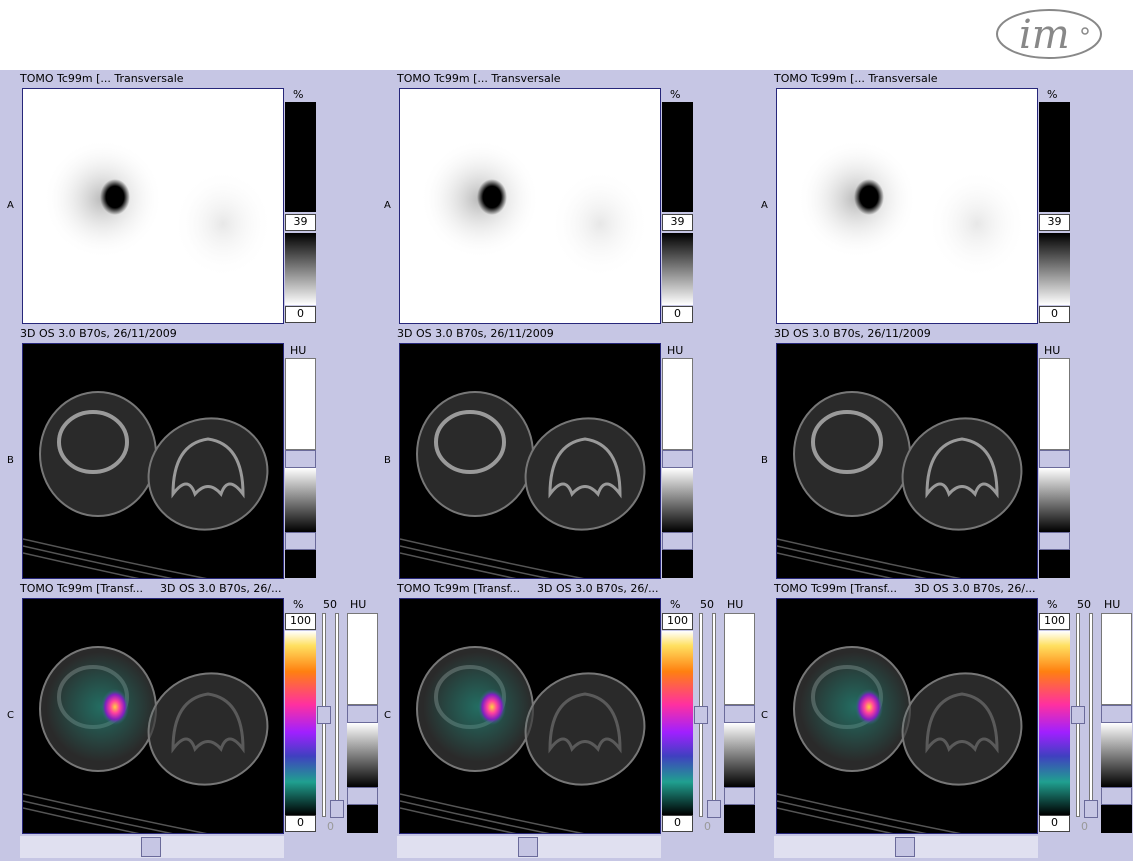 The height and width of the screenshot is (861, 1133). I want to click on fusion-image, so click(523, 739).